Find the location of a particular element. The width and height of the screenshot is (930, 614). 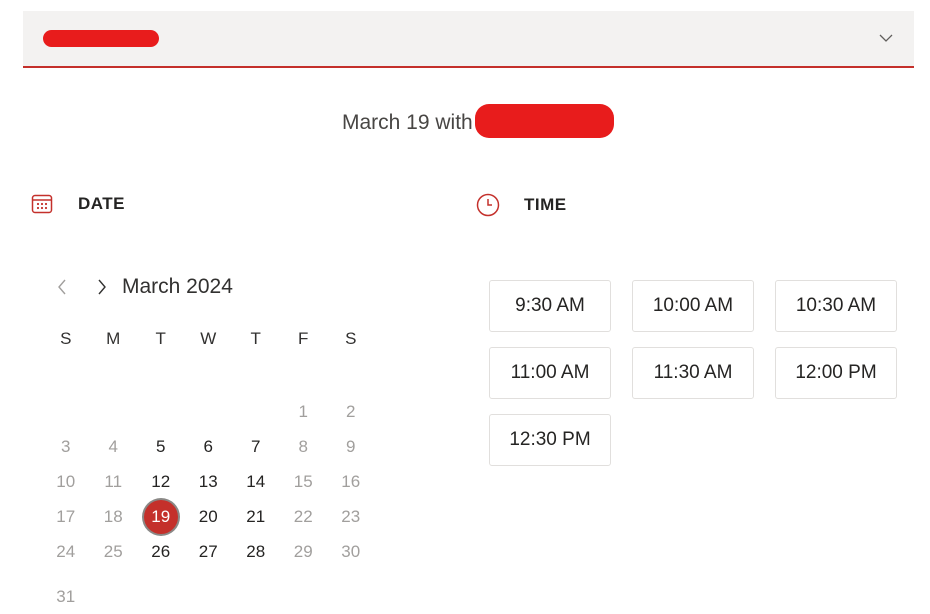

calendar-day: 27 is located at coordinates (209, 551).